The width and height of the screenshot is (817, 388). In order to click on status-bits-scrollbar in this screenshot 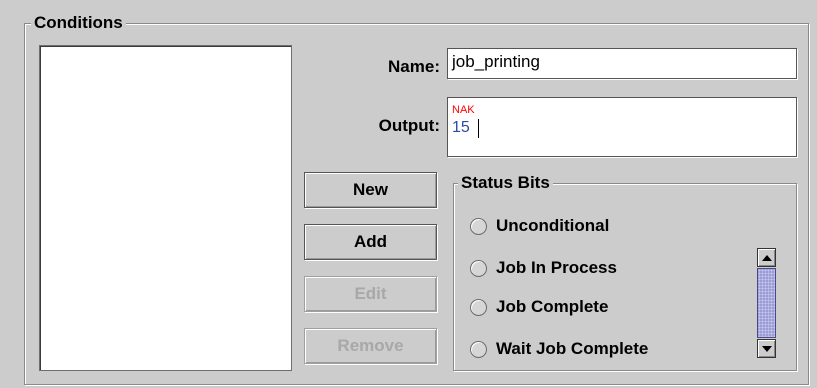, I will do `click(766, 303)`.